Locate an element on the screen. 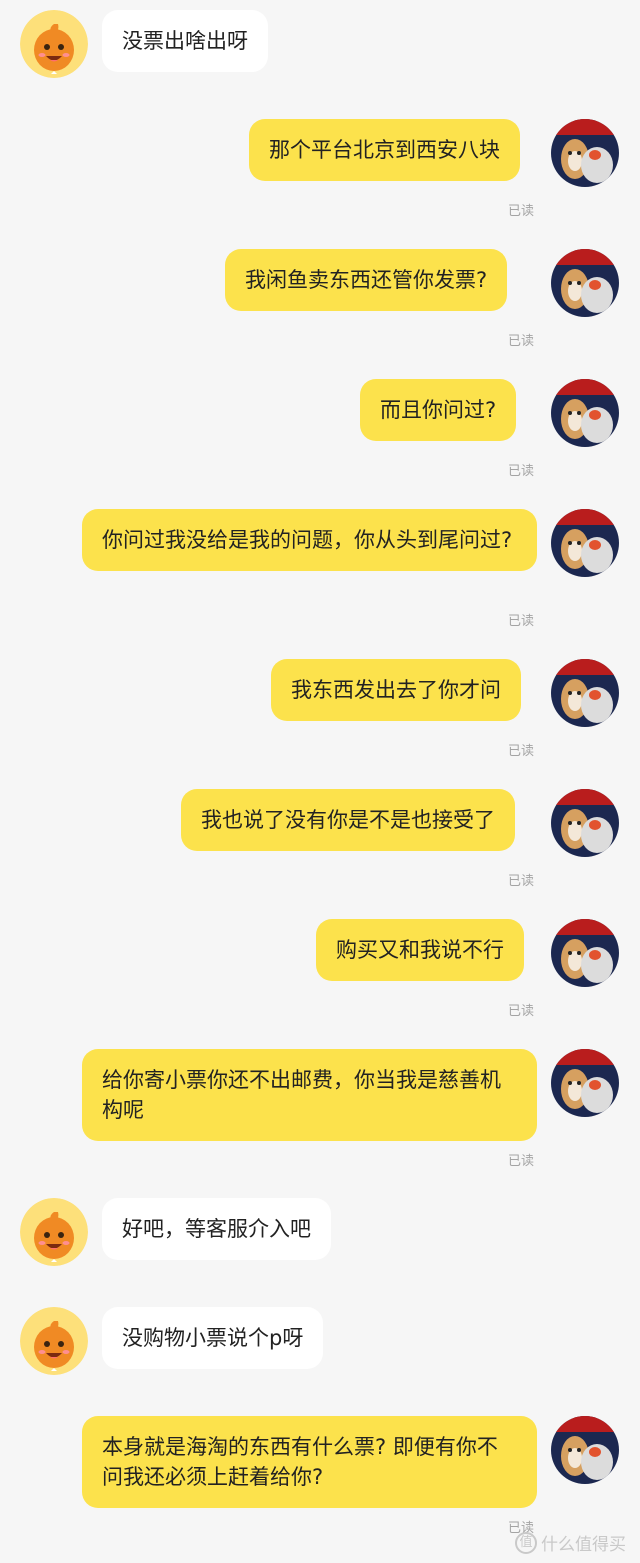 The width and height of the screenshot is (640, 1563). message-bubble: 本身就是海淘的东西有什么票? 即便有你不问我还必须上赶着给你? is located at coordinates (309, 1462).